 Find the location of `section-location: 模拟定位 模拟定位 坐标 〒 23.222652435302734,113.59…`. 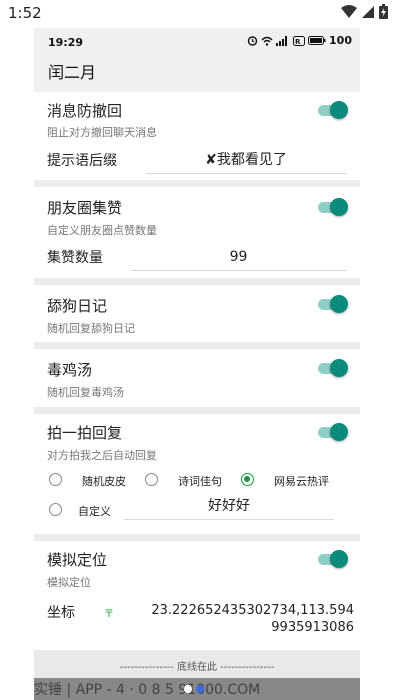

section-location: 模拟定位 模拟定位 坐标 〒 23.222652435302734,113.59… is located at coordinates (197, 595).